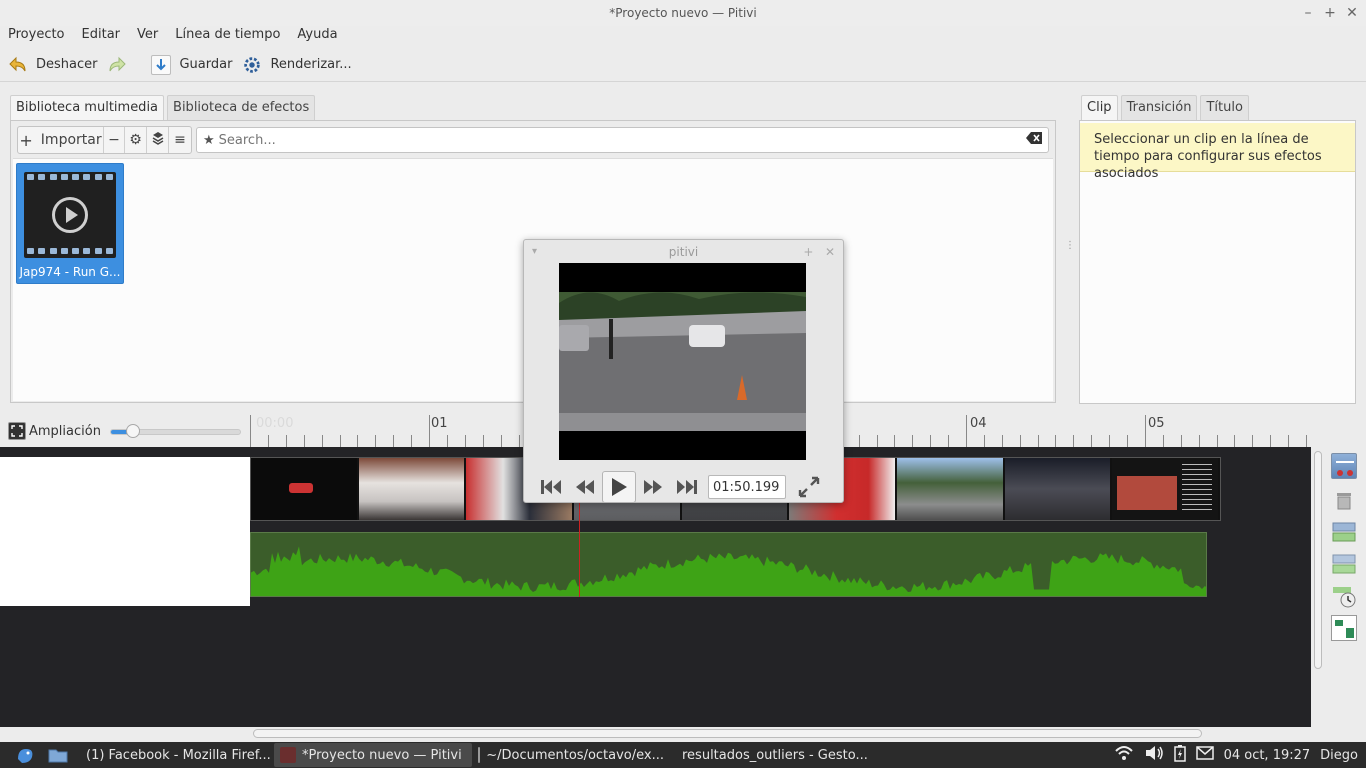 The image size is (1366, 768). Describe the element at coordinates (808, 252) in the screenshot. I see `viewer-maximize-icon: +` at that location.